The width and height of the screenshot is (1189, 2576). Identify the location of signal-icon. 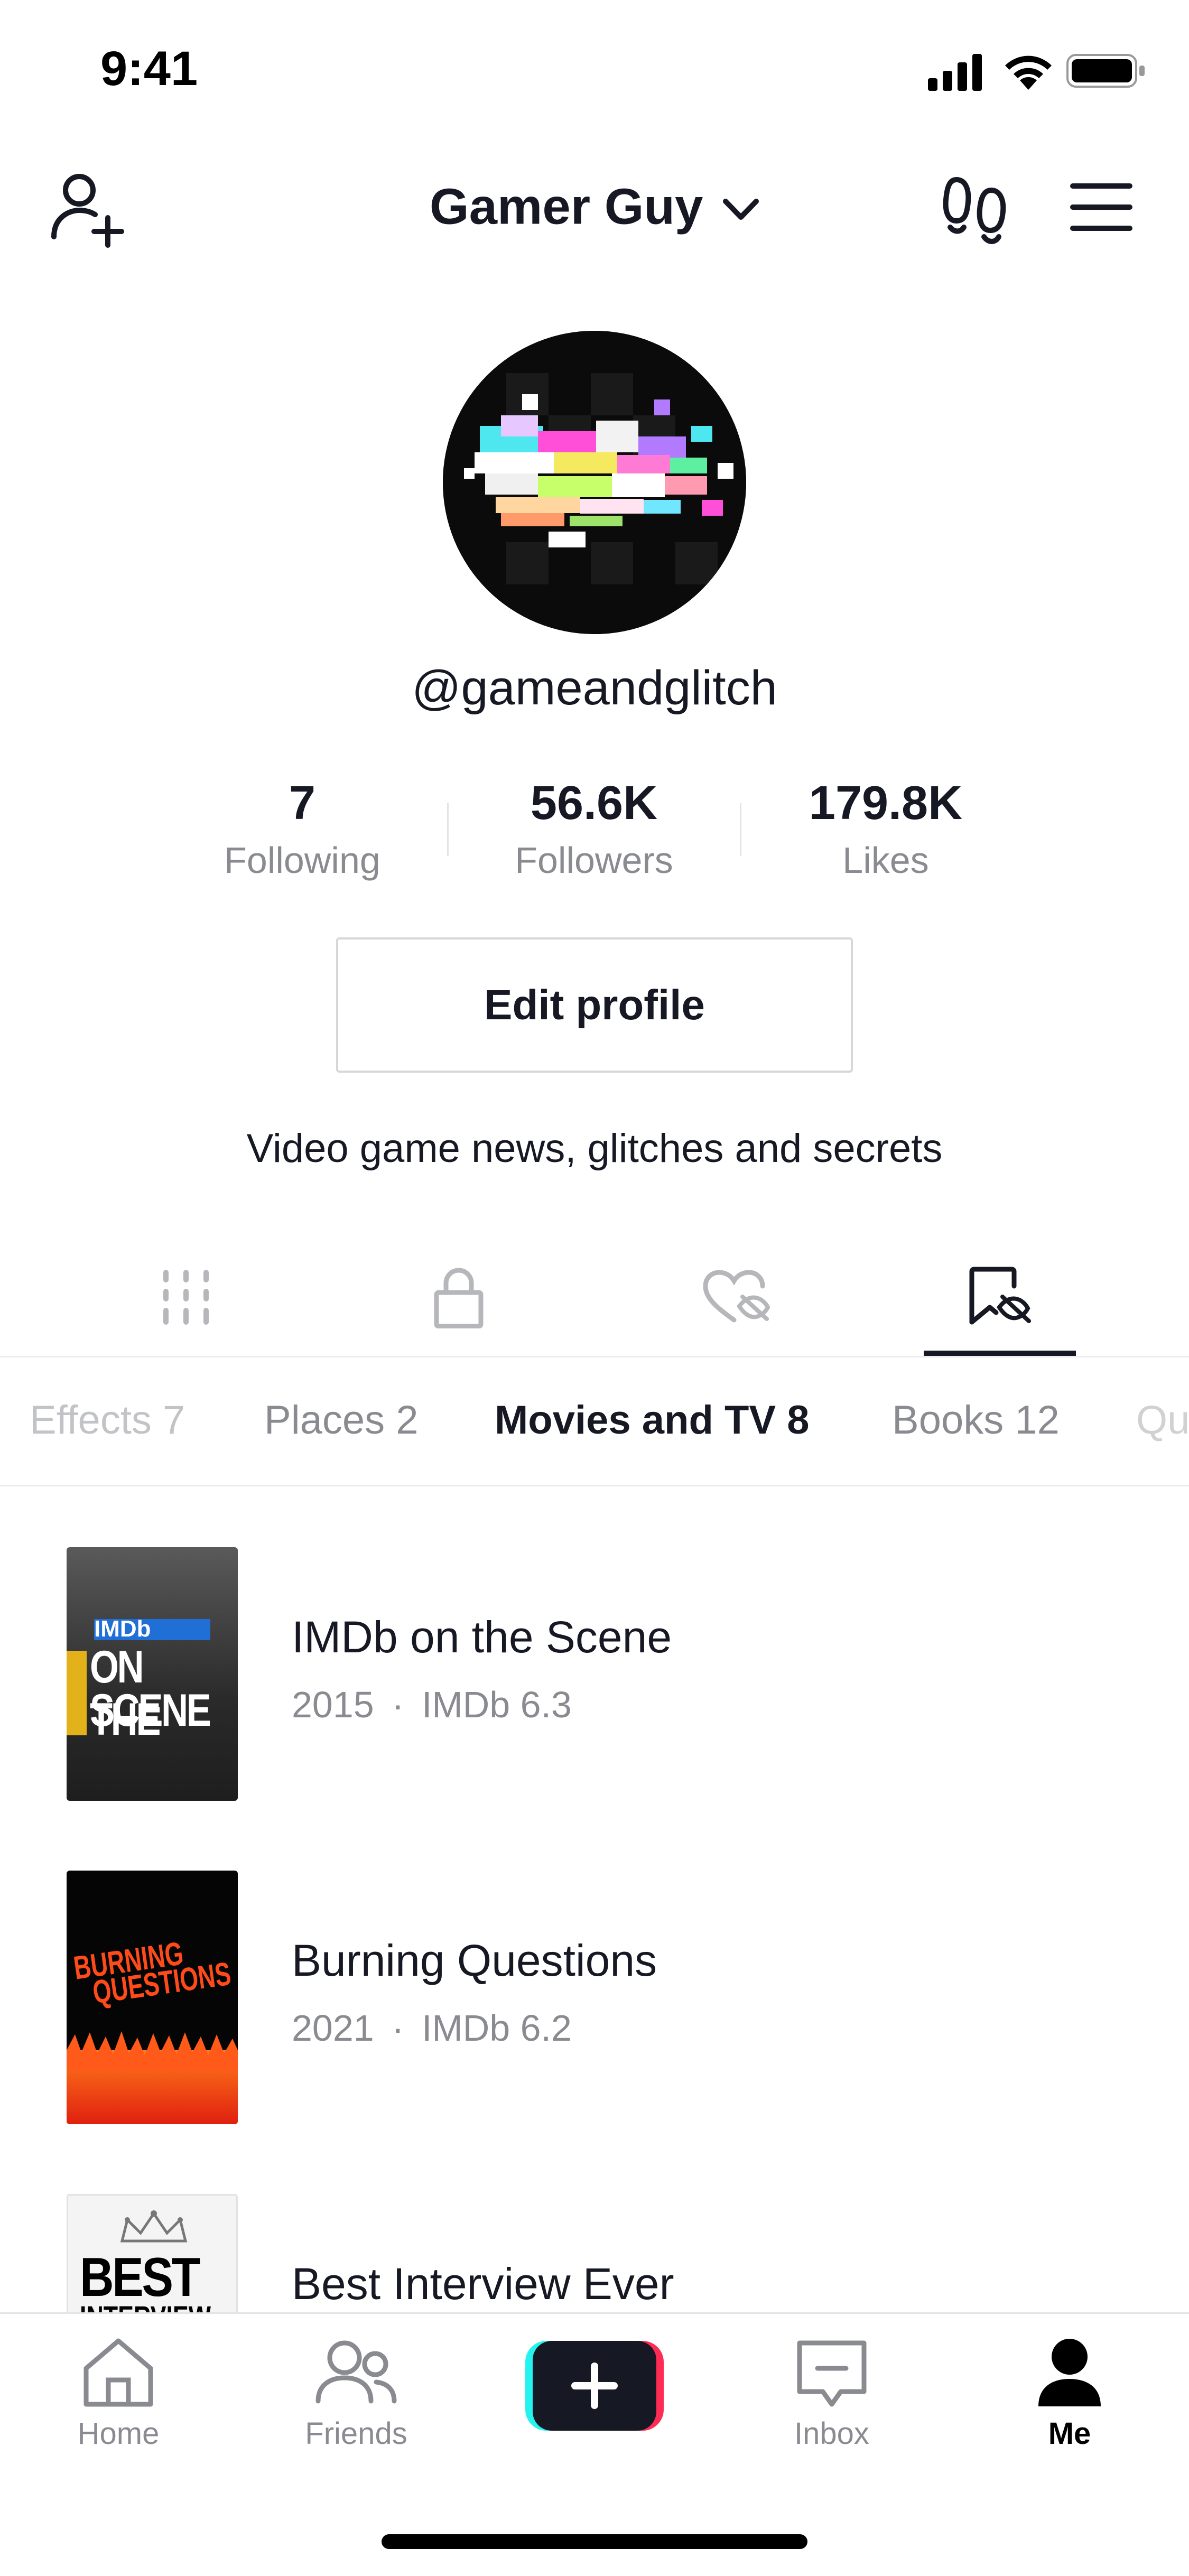
(957, 72).